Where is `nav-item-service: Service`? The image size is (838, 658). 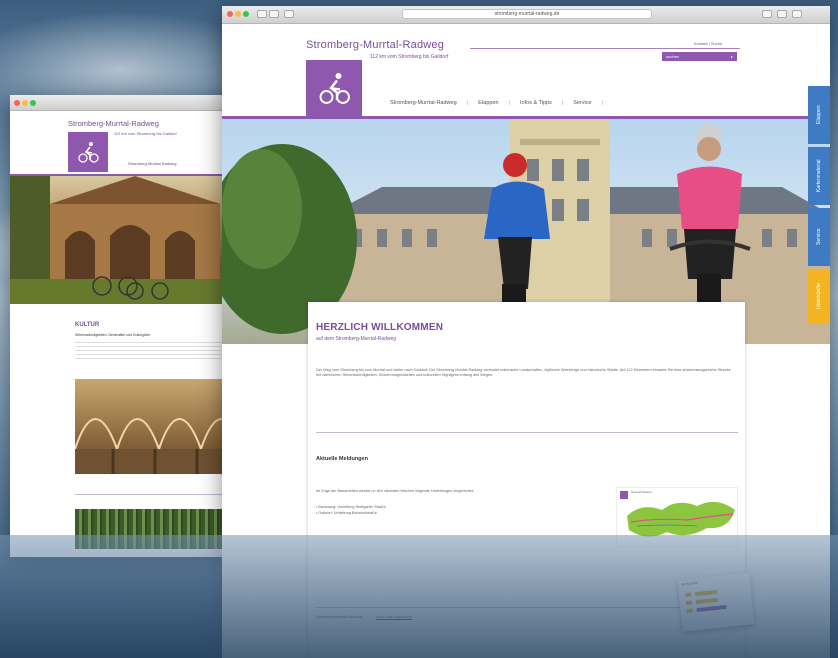 nav-item-service: Service is located at coordinates (582, 103).